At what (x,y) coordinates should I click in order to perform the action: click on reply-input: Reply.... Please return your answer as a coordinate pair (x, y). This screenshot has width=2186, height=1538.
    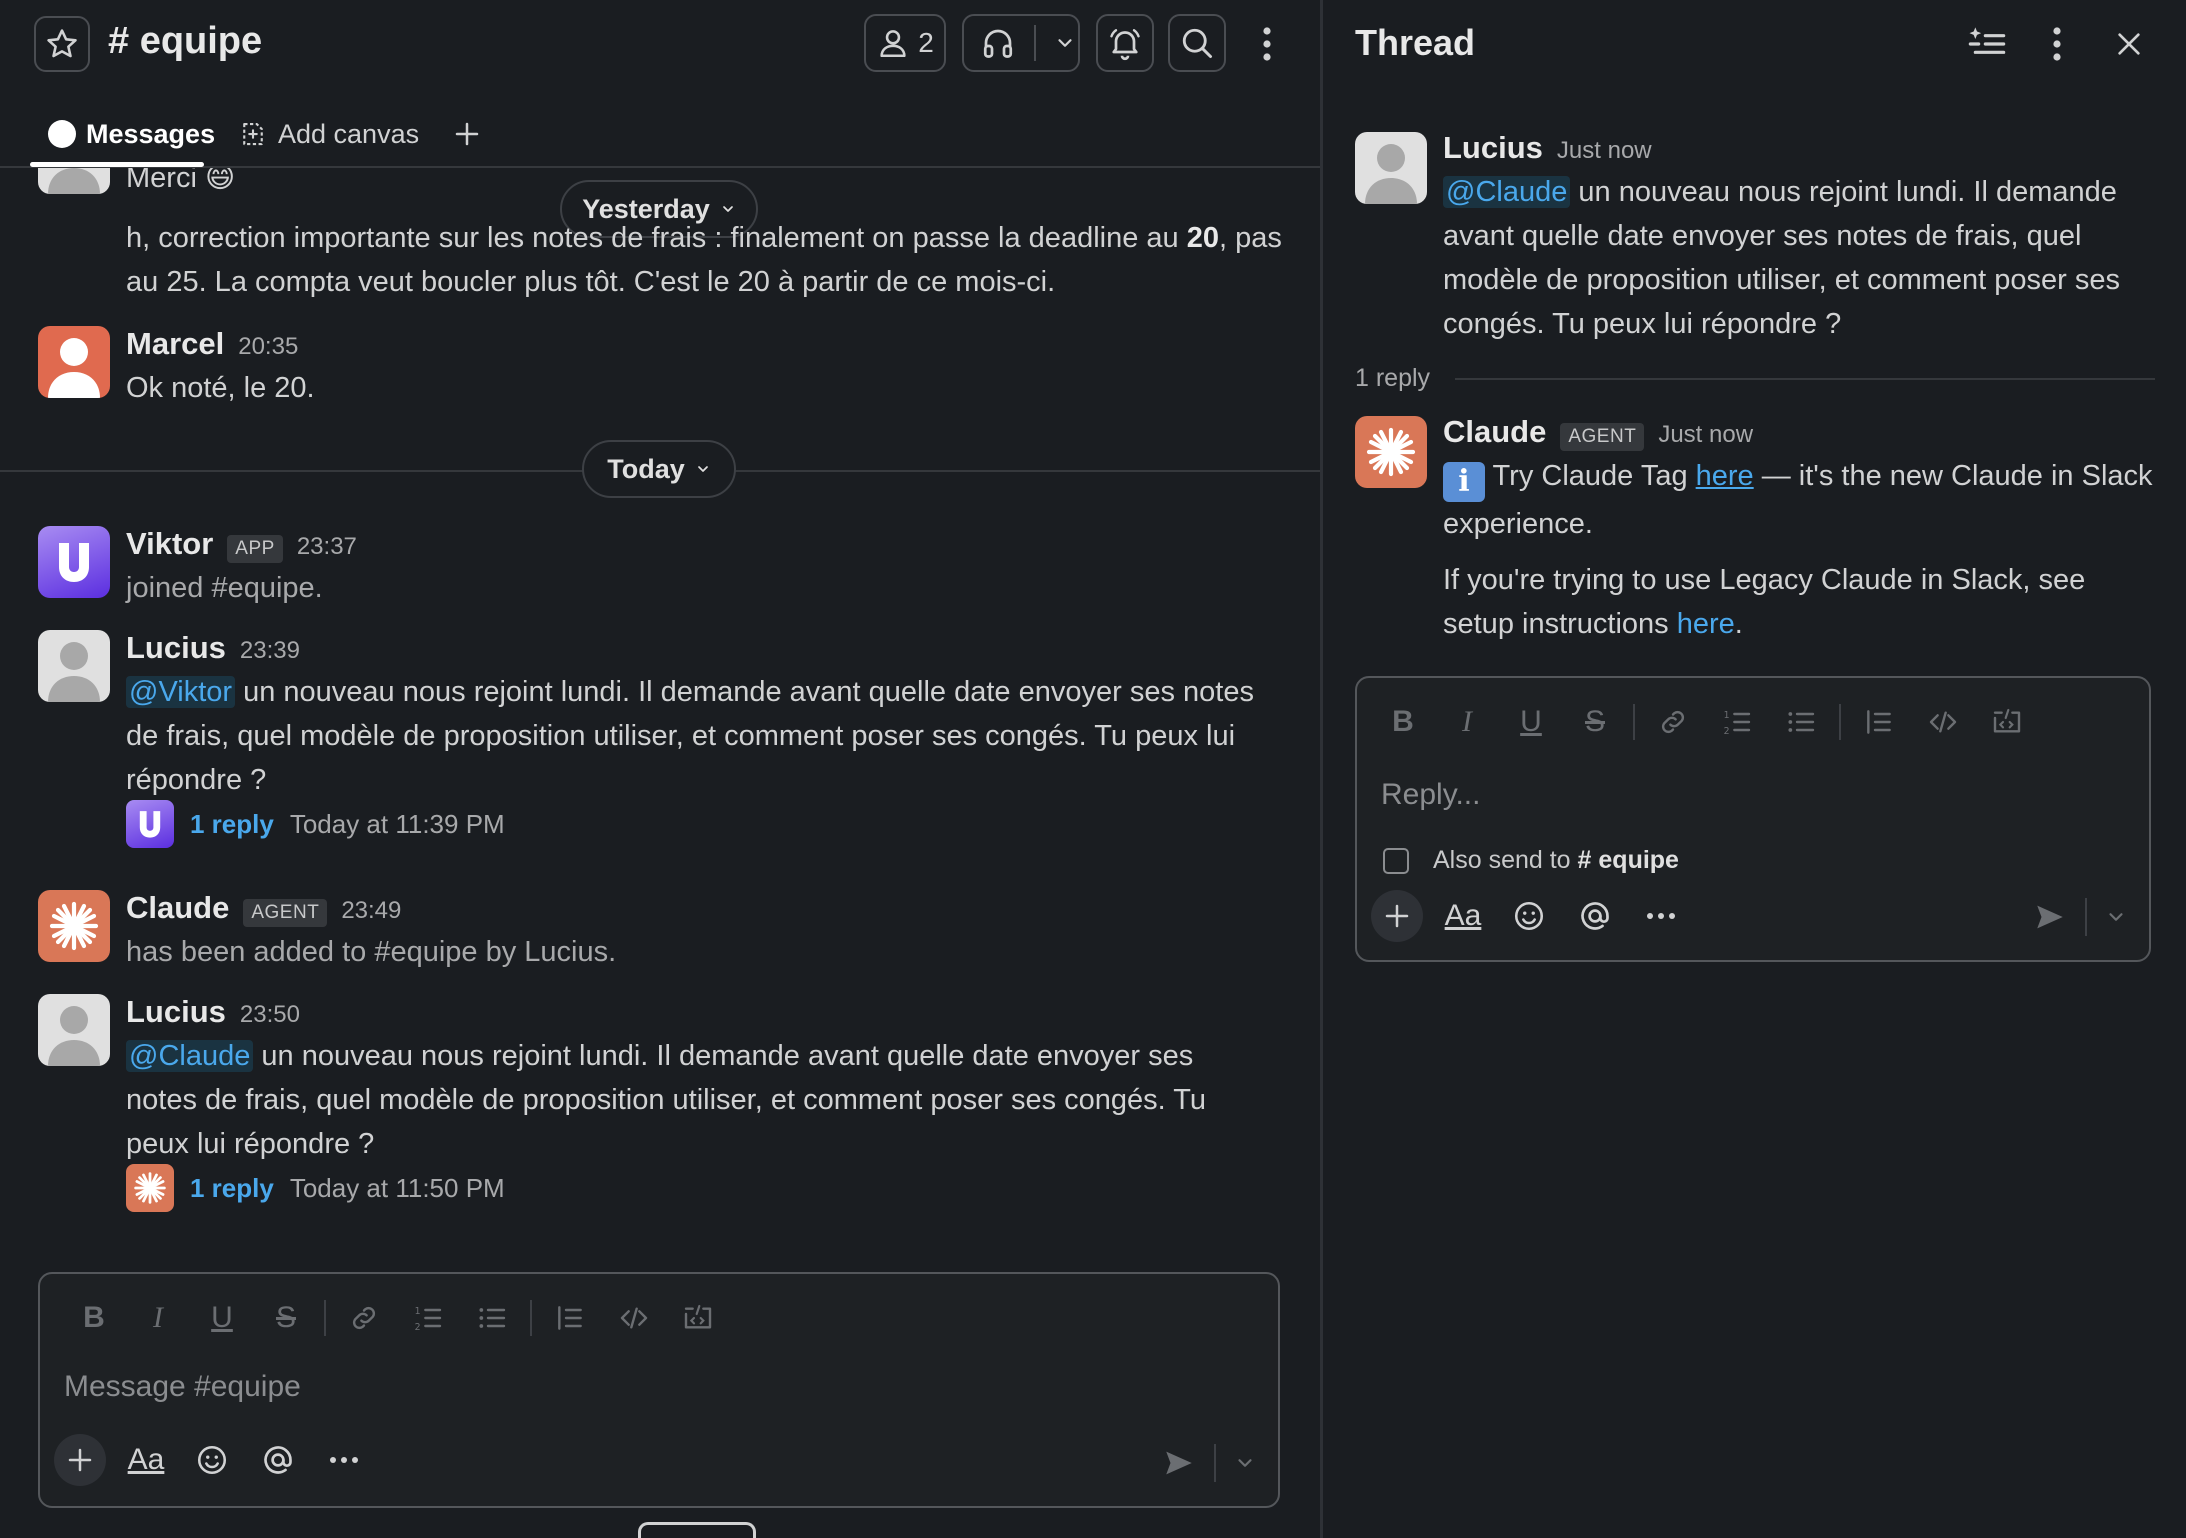
    Looking at the image, I should click on (1430, 795).